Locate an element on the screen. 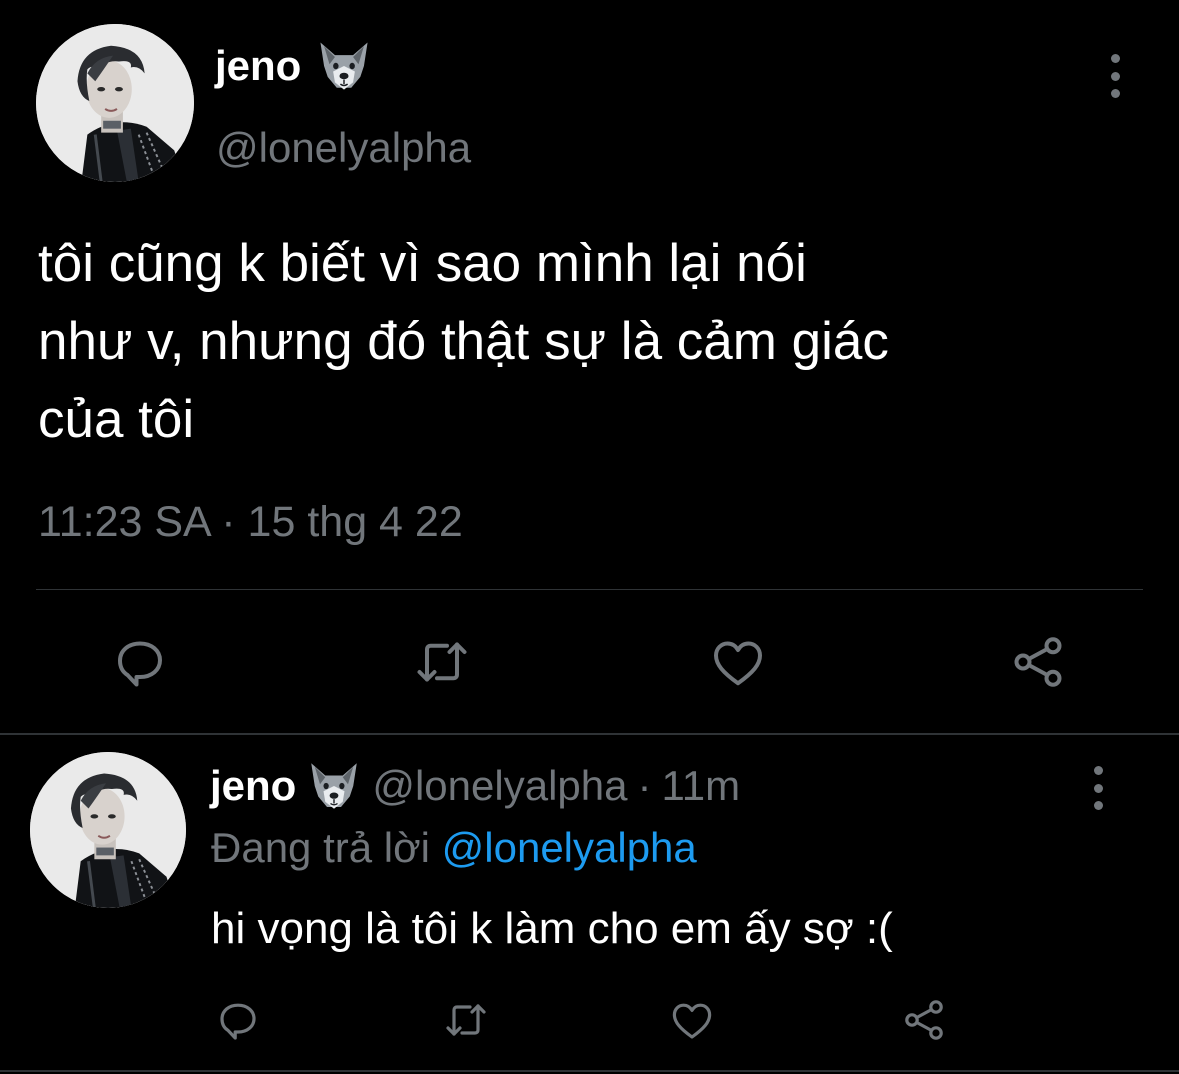 The image size is (1179, 1074). tweet-timestamp: 11:23 SA · 15 thg 4 22 is located at coordinates (250, 522).